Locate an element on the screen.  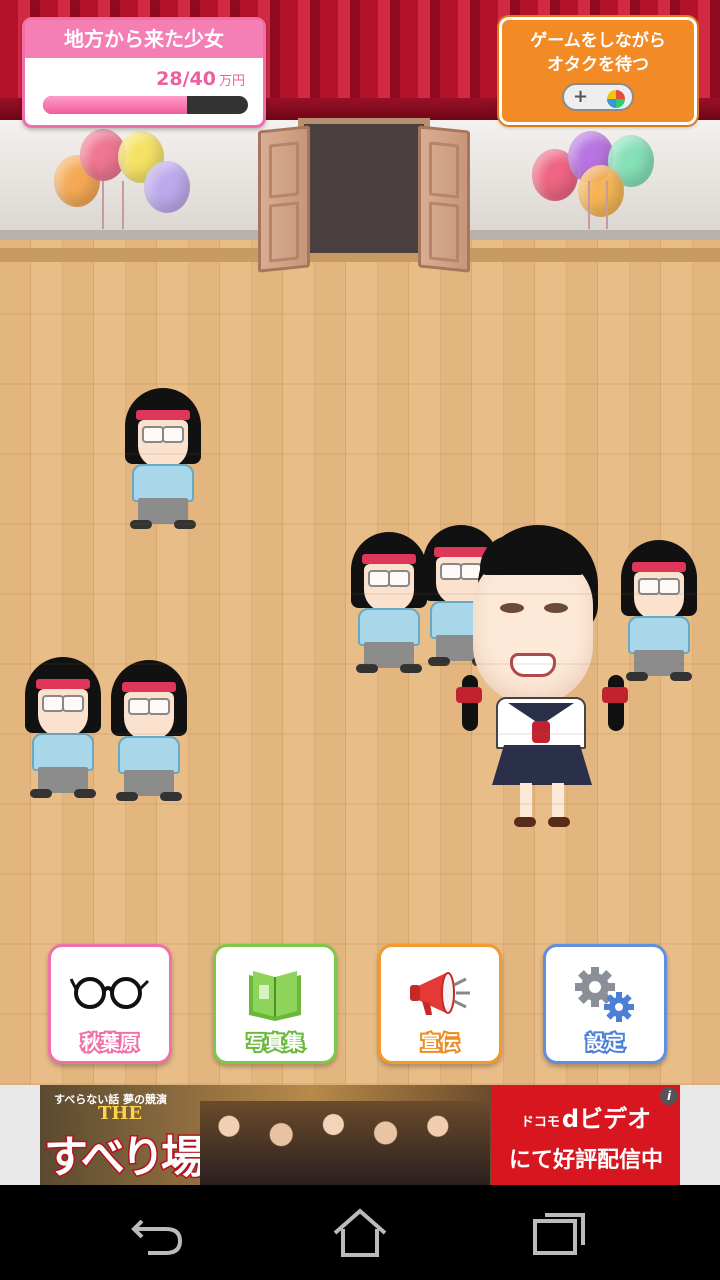
ad-brand: ドコモ is located at coordinates (540, 1122).